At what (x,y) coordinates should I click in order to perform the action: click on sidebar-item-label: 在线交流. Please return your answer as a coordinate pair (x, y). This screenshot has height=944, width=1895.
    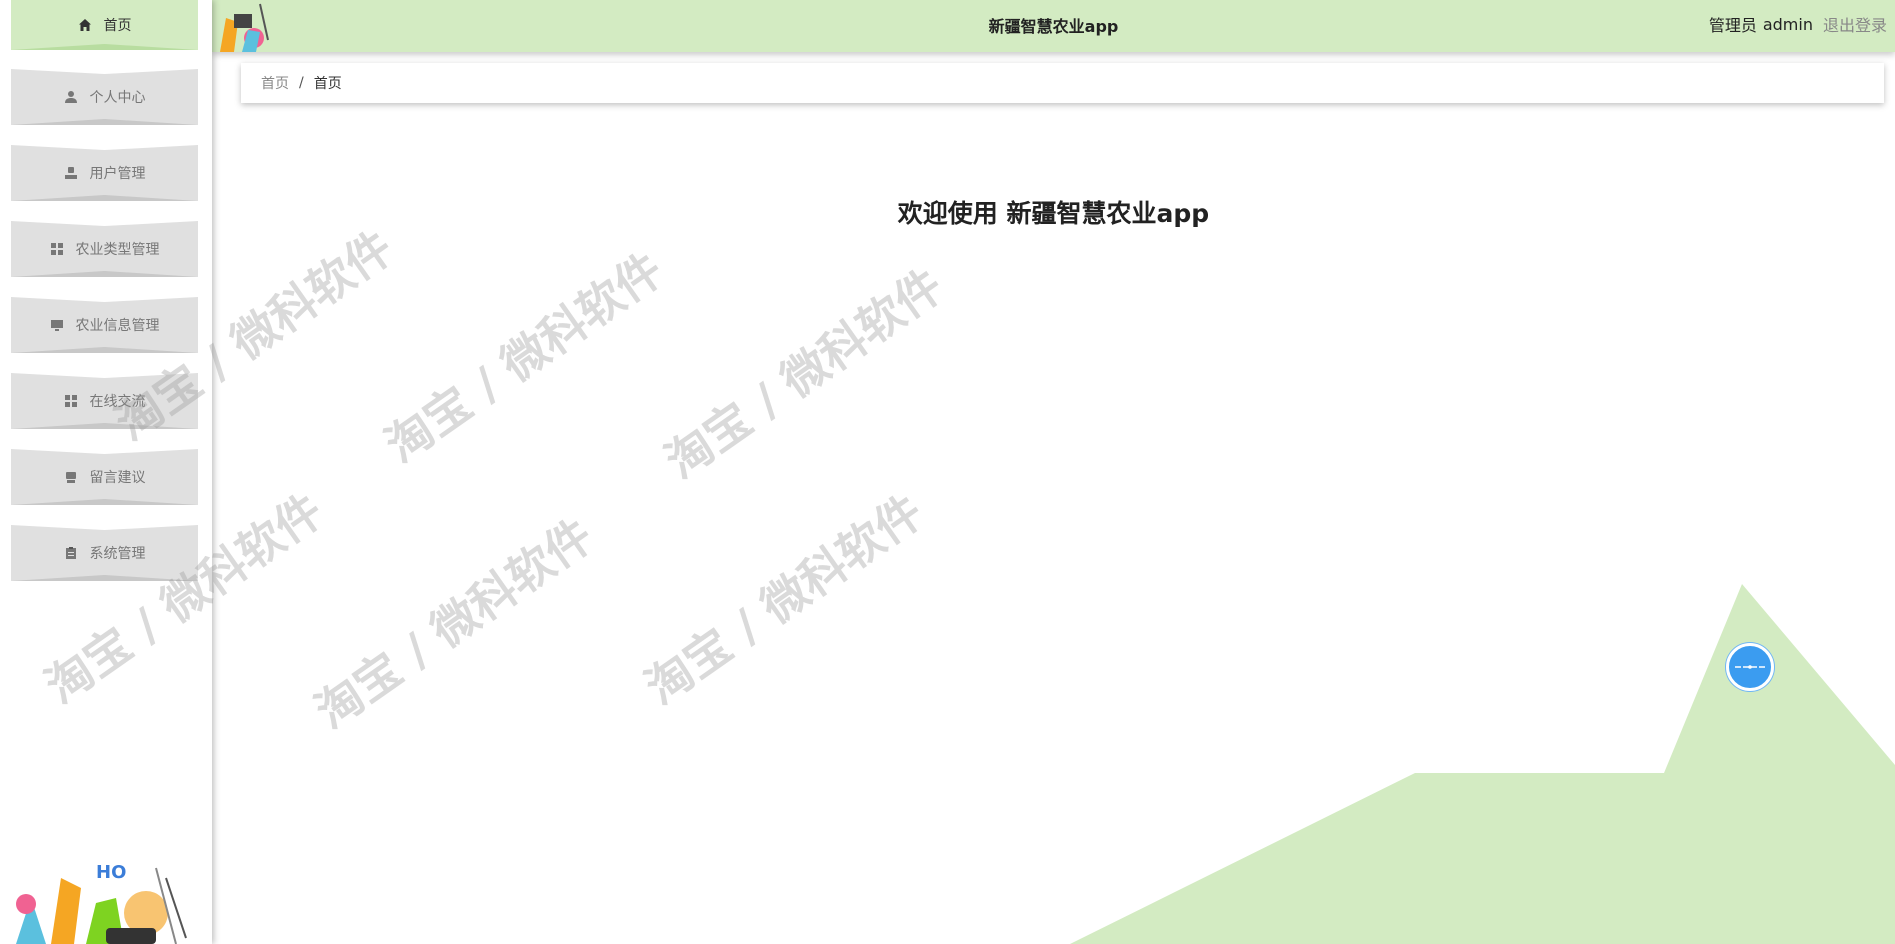
    Looking at the image, I should click on (117, 402).